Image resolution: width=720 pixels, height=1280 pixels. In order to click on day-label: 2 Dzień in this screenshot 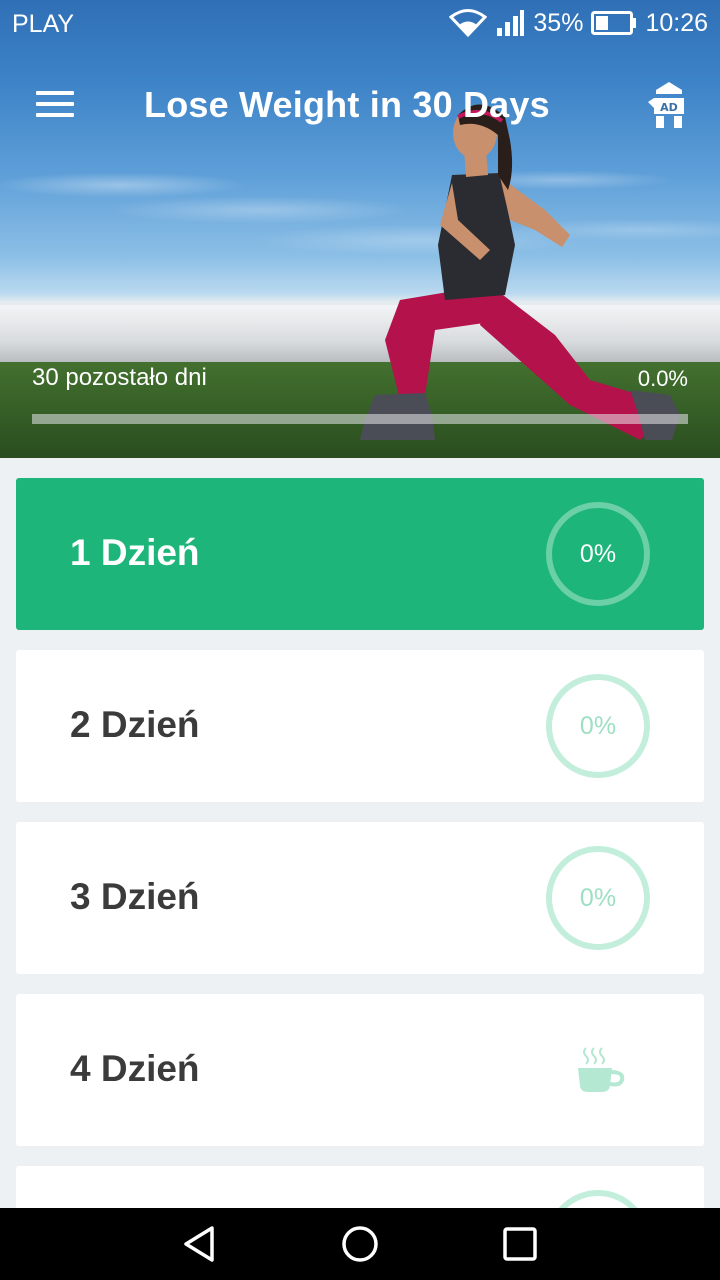, I will do `click(135, 724)`.